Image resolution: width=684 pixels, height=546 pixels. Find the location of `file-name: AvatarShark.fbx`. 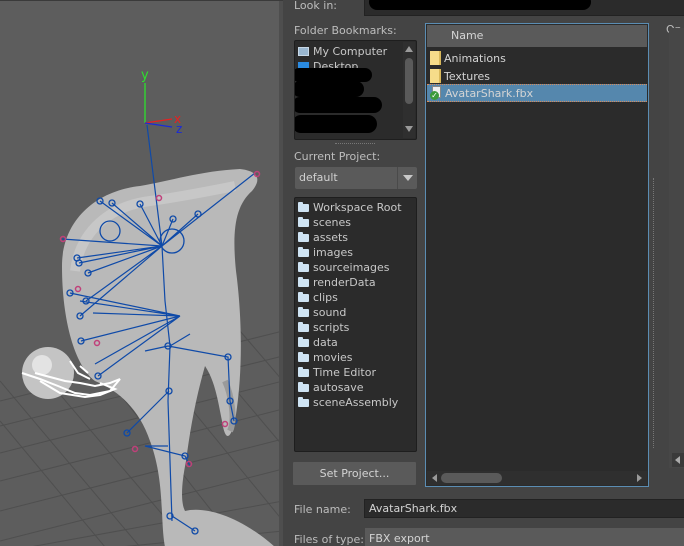

file-name: AvatarShark.fbx is located at coordinates (489, 93).